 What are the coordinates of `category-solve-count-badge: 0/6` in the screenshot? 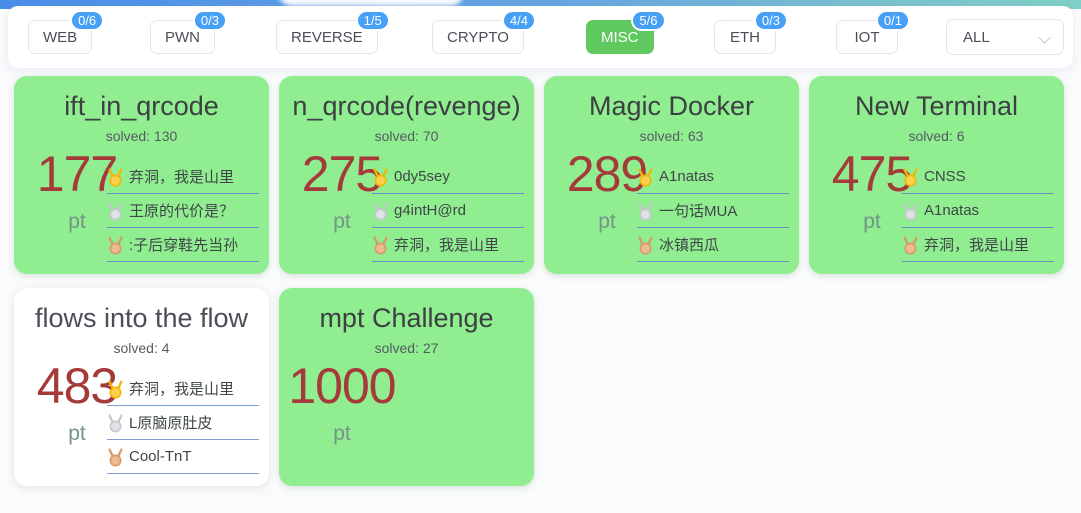 It's located at (87, 20).